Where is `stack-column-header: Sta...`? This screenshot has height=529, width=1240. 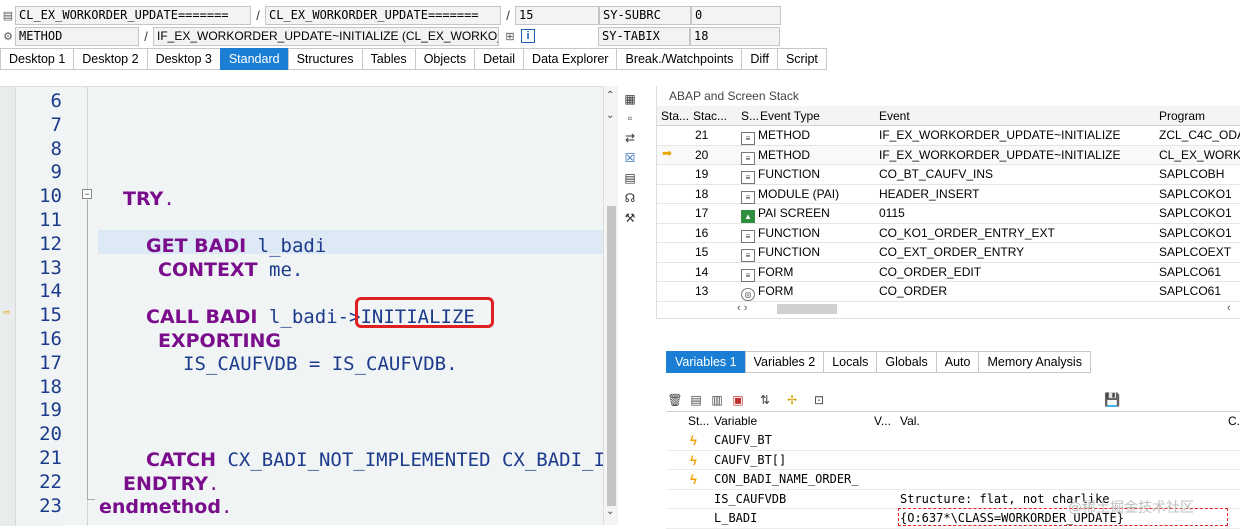
stack-column-header: Sta... is located at coordinates (675, 116).